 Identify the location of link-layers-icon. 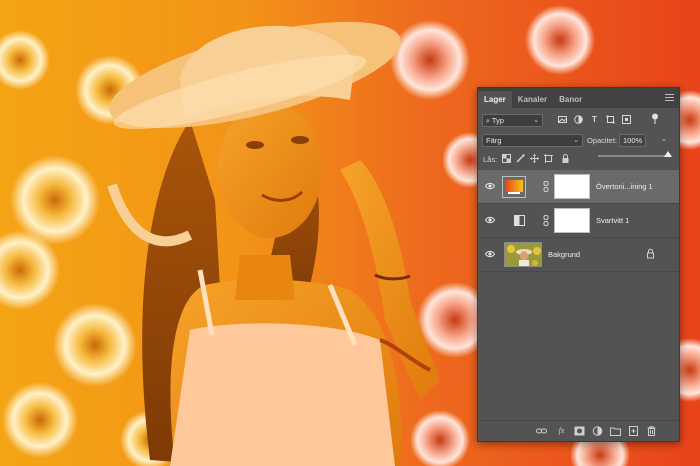
(541, 431).